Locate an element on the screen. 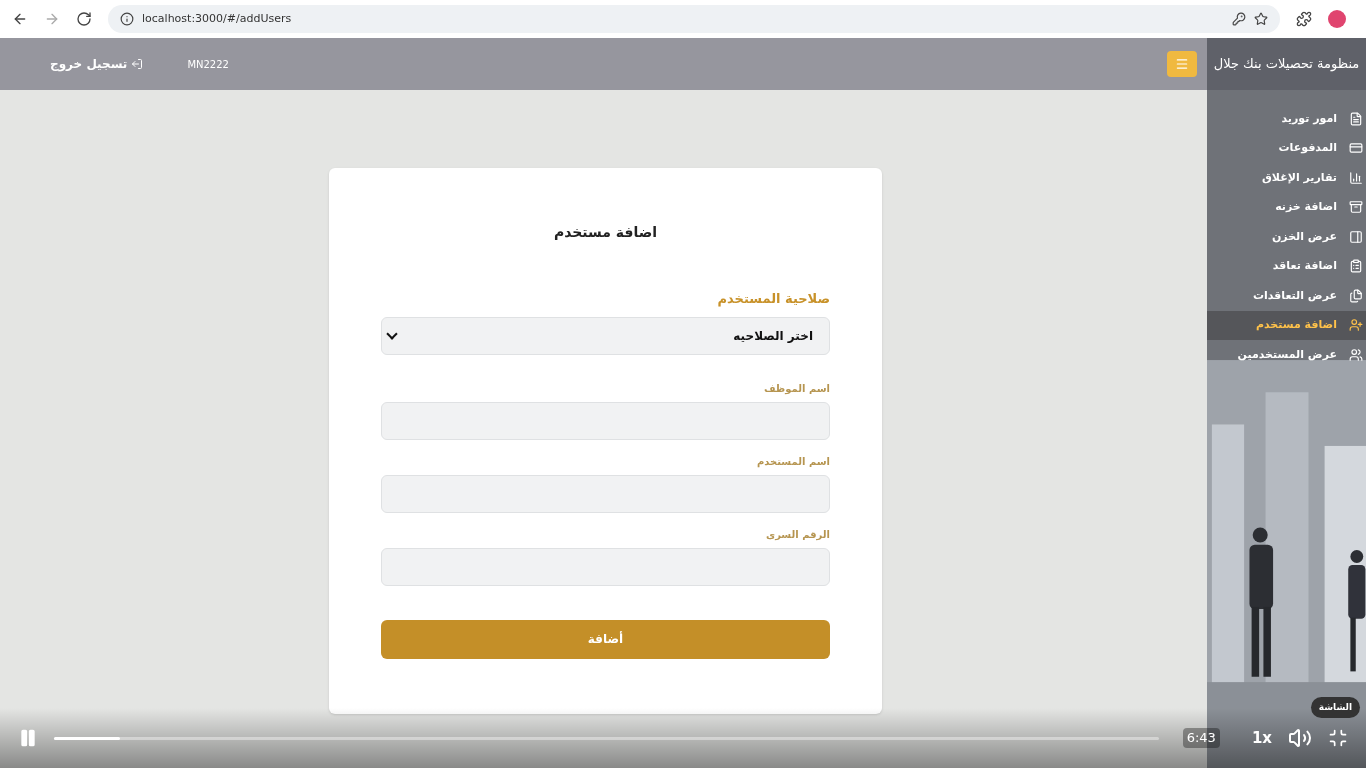 This screenshot has height=768, width=1366. logout-icon is located at coordinates (137, 64).